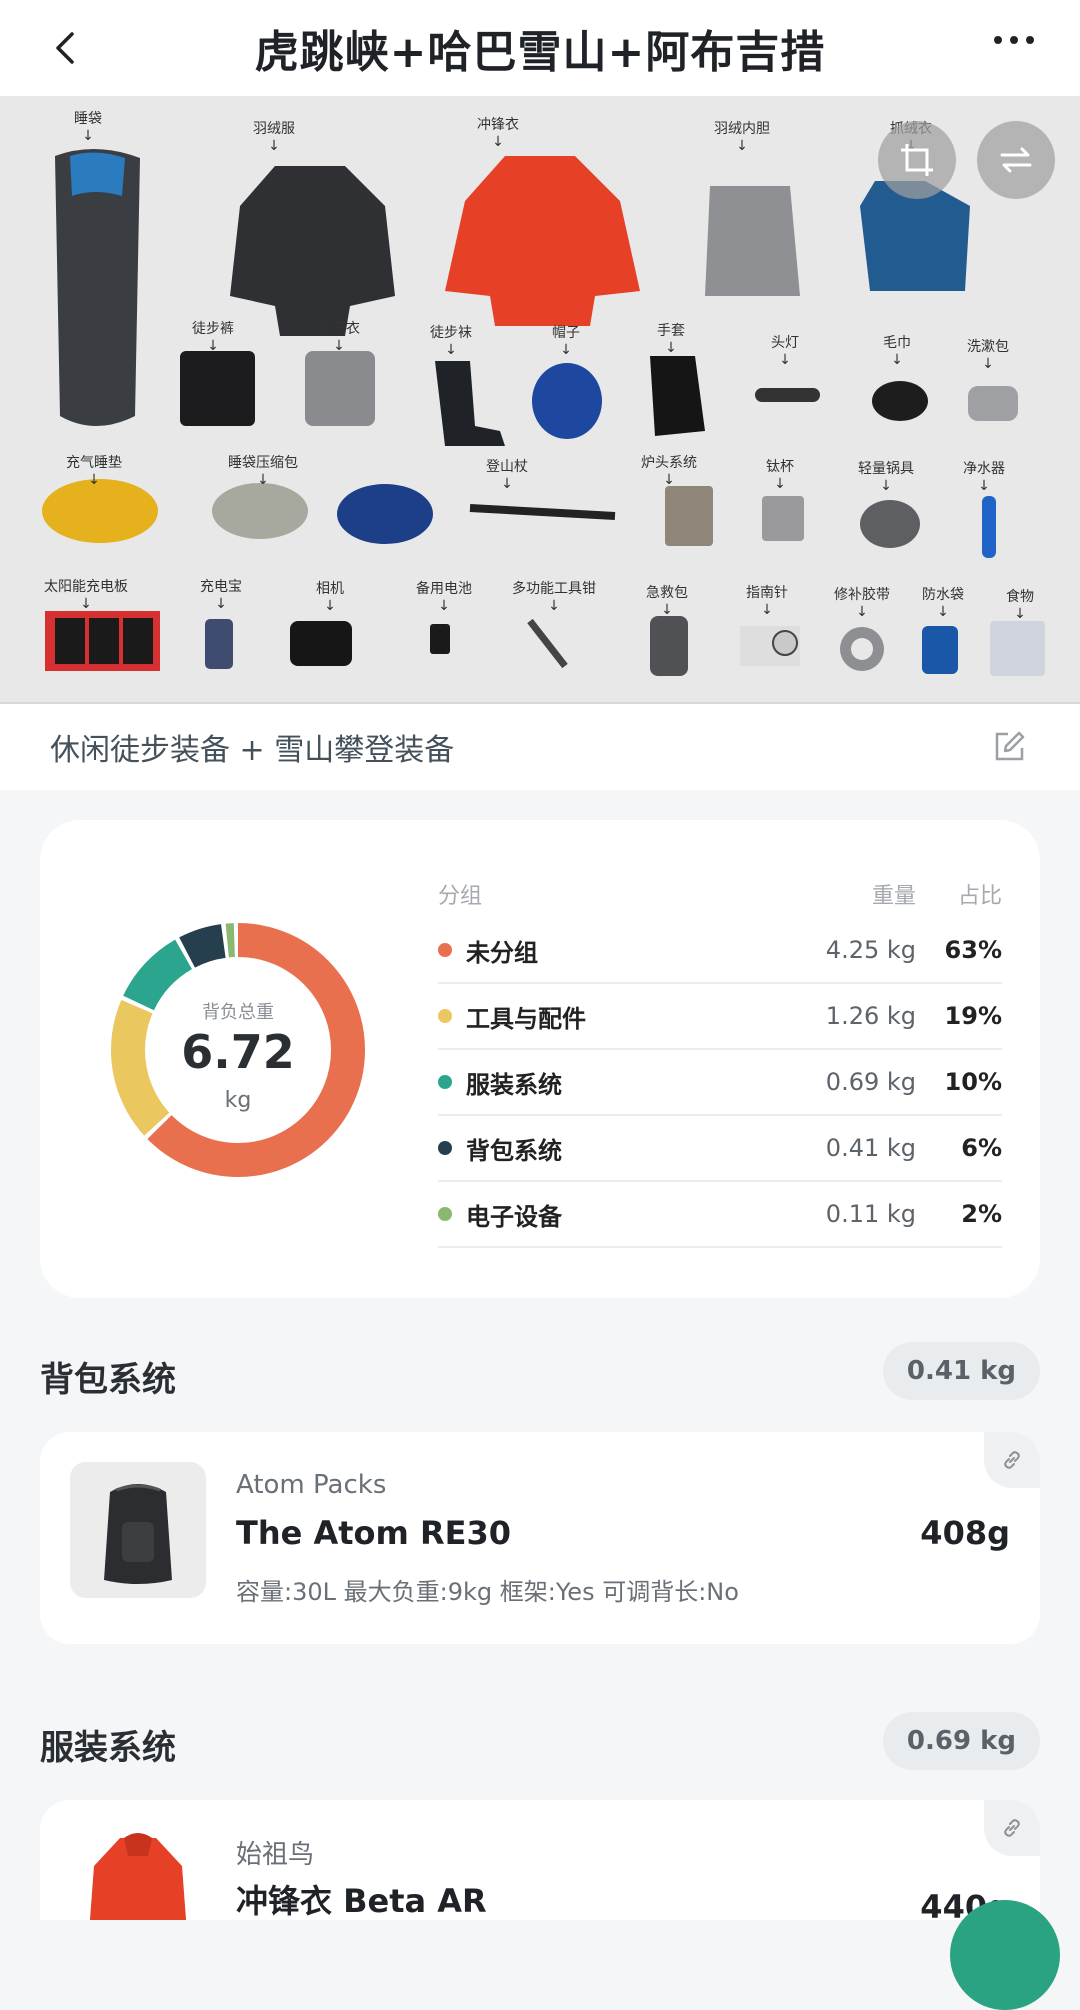  I want to click on hero-label: 头灯 ↓, so click(785, 351).